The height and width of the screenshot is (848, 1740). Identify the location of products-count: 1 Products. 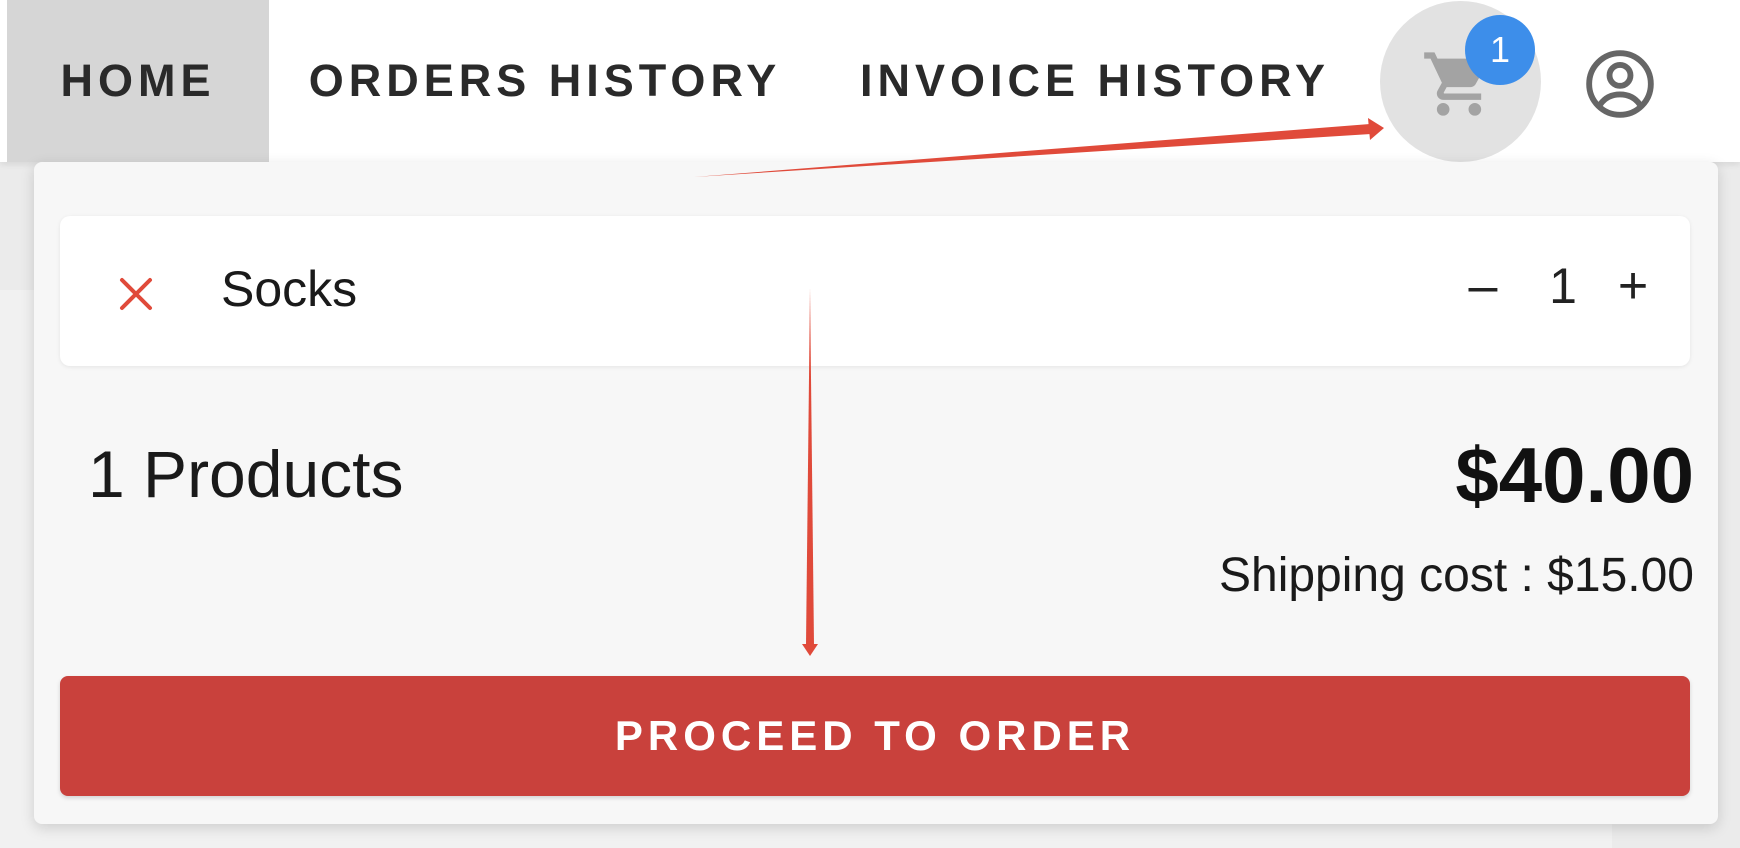
(246, 474).